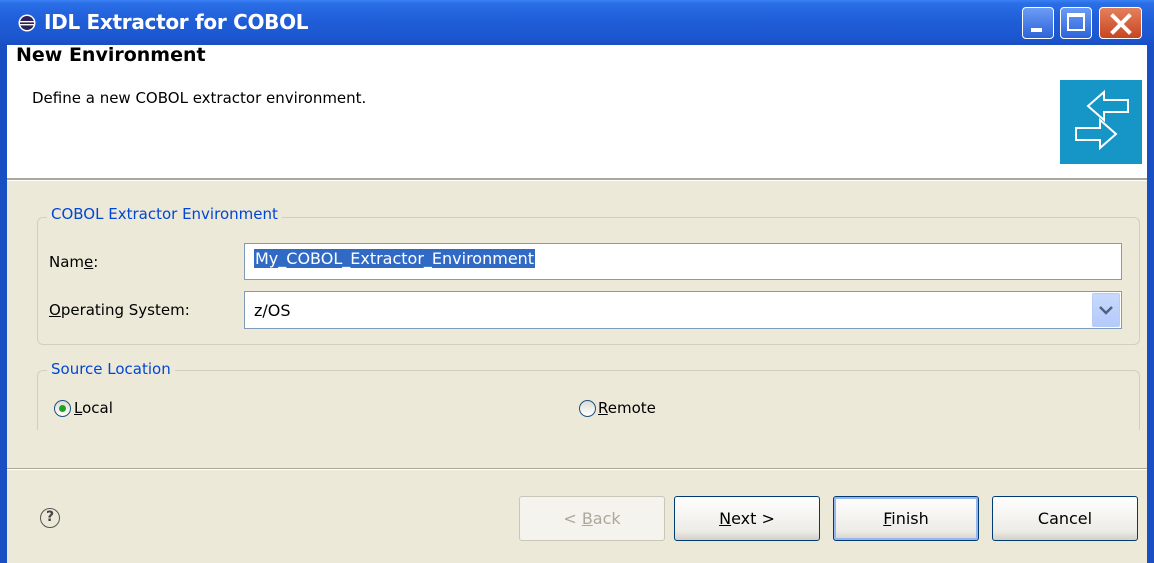 The width and height of the screenshot is (1154, 563). I want to click on os-select-value: z/OS, so click(272, 310).